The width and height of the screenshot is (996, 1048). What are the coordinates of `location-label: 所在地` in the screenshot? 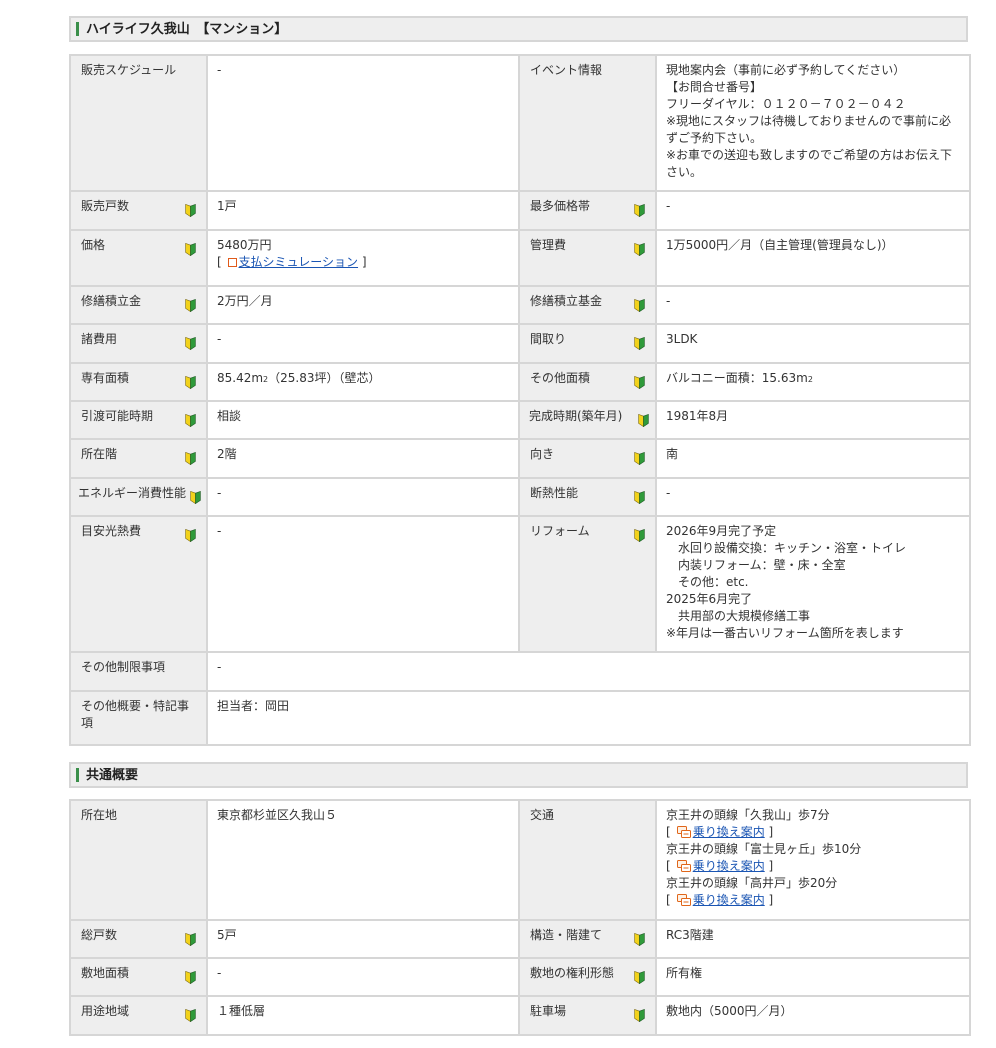 It's located at (99, 815).